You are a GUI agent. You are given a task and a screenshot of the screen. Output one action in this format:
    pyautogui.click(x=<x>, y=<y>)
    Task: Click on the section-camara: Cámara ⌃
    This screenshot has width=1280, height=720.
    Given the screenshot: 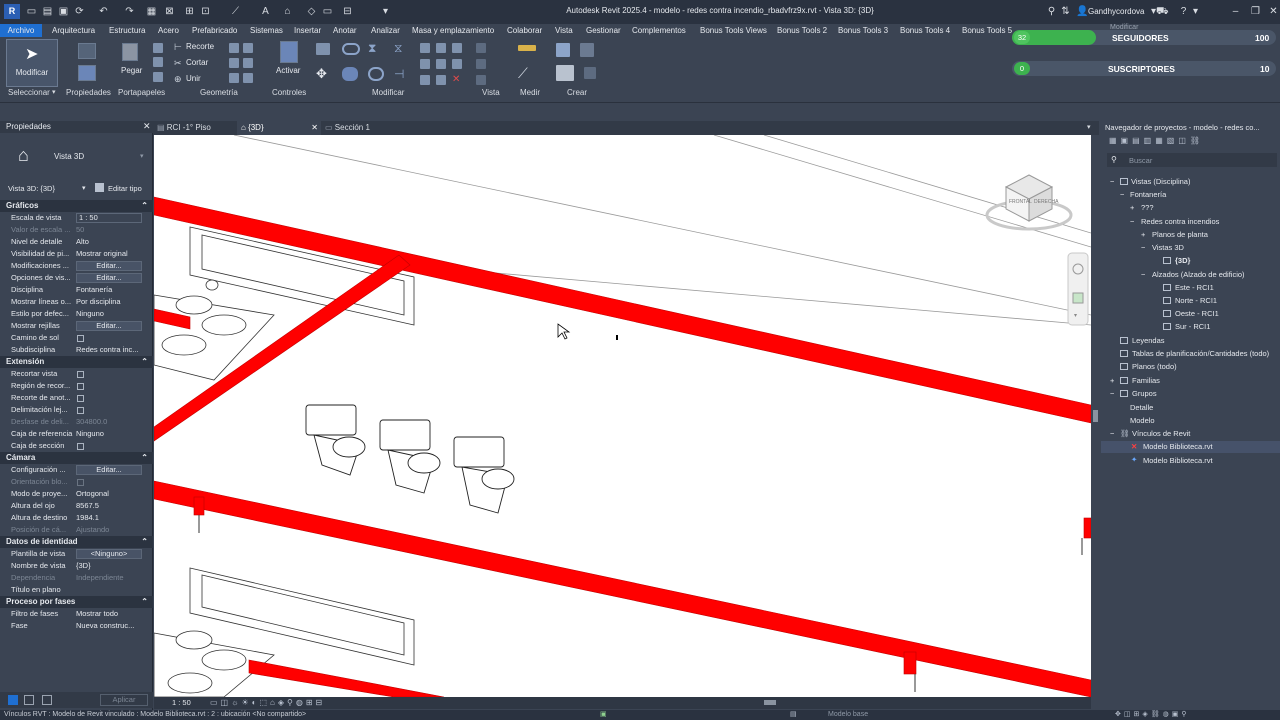 What is the action you would take?
    pyautogui.click(x=76, y=458)
    